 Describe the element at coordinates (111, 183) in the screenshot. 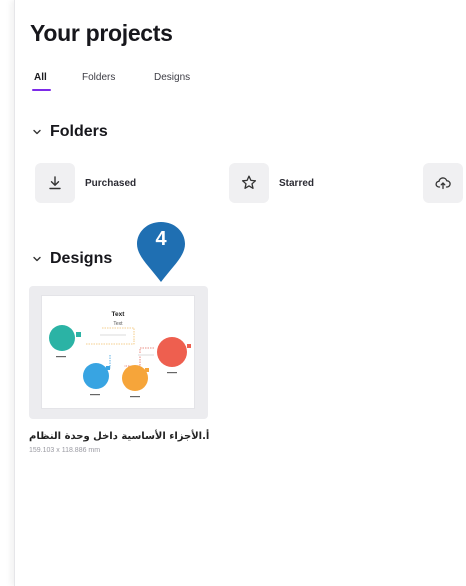

I see `folder-label: Purchased` at that location.